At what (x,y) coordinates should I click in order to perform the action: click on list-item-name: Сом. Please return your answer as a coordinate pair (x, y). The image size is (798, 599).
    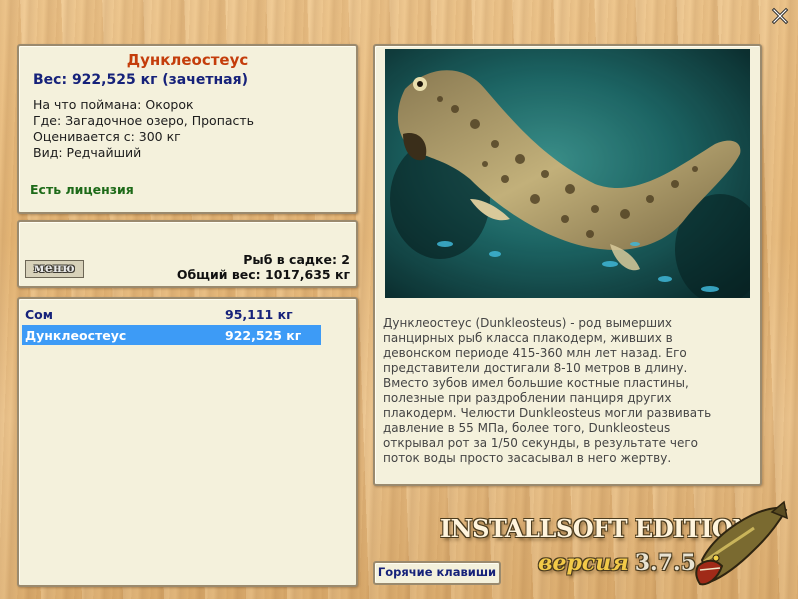
    Looking at the image, I should click on (39, 314).